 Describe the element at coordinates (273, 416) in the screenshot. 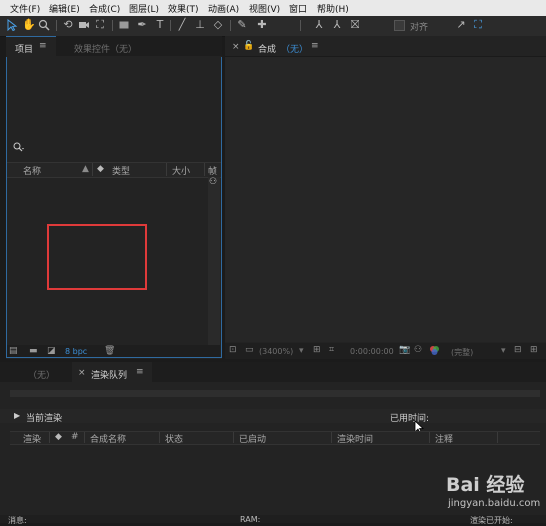

I see `current-render-row` at that location.